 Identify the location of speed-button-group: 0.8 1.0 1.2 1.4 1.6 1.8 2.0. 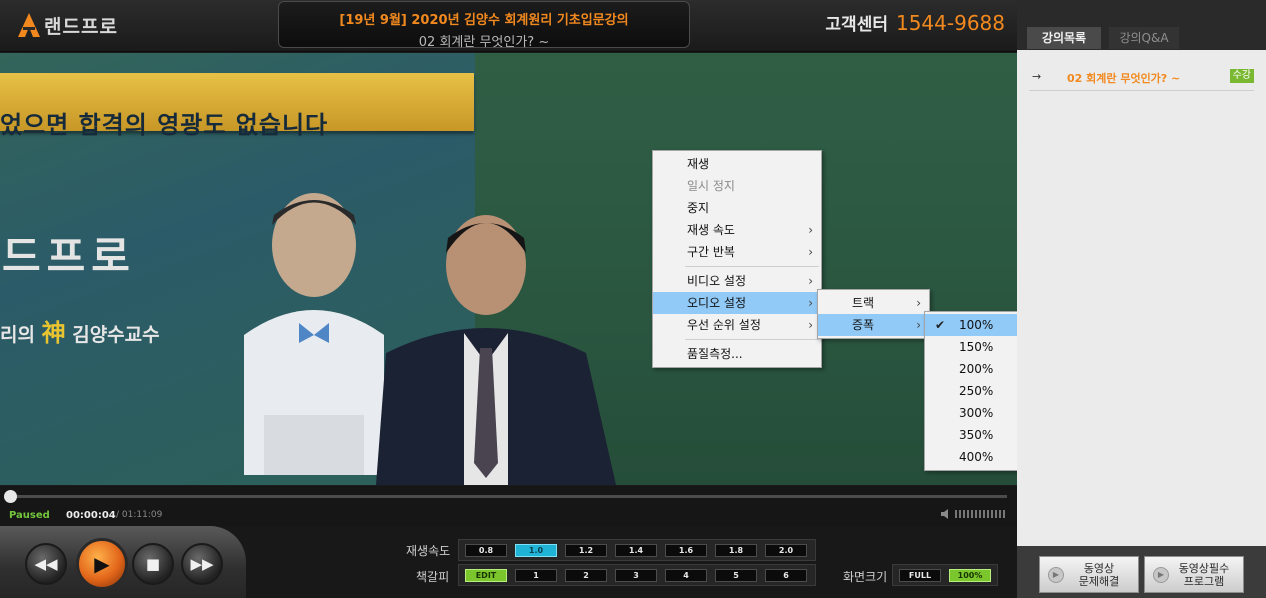
(637, 550).